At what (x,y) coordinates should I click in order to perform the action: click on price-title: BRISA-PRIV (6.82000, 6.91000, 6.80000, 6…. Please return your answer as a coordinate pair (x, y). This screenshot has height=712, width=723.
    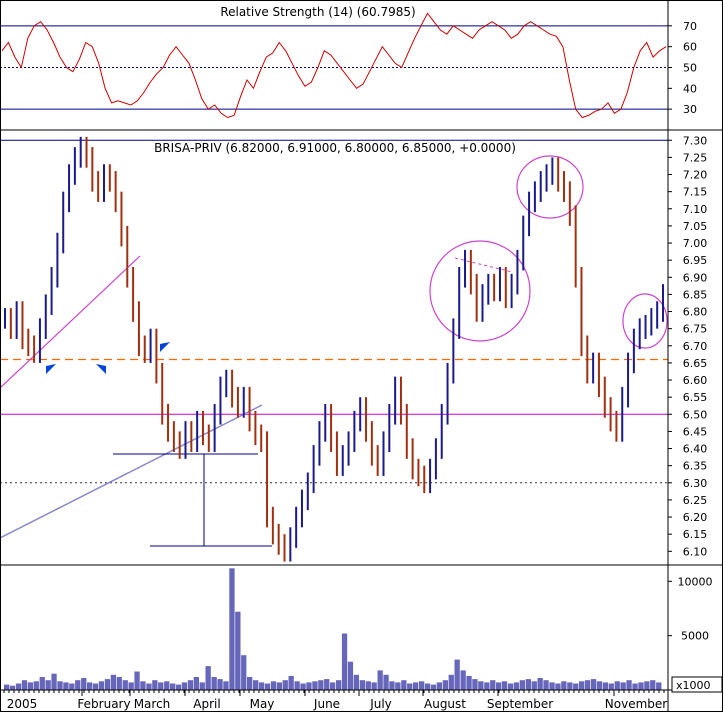
    Looking at the image, I should click on (335, 148).